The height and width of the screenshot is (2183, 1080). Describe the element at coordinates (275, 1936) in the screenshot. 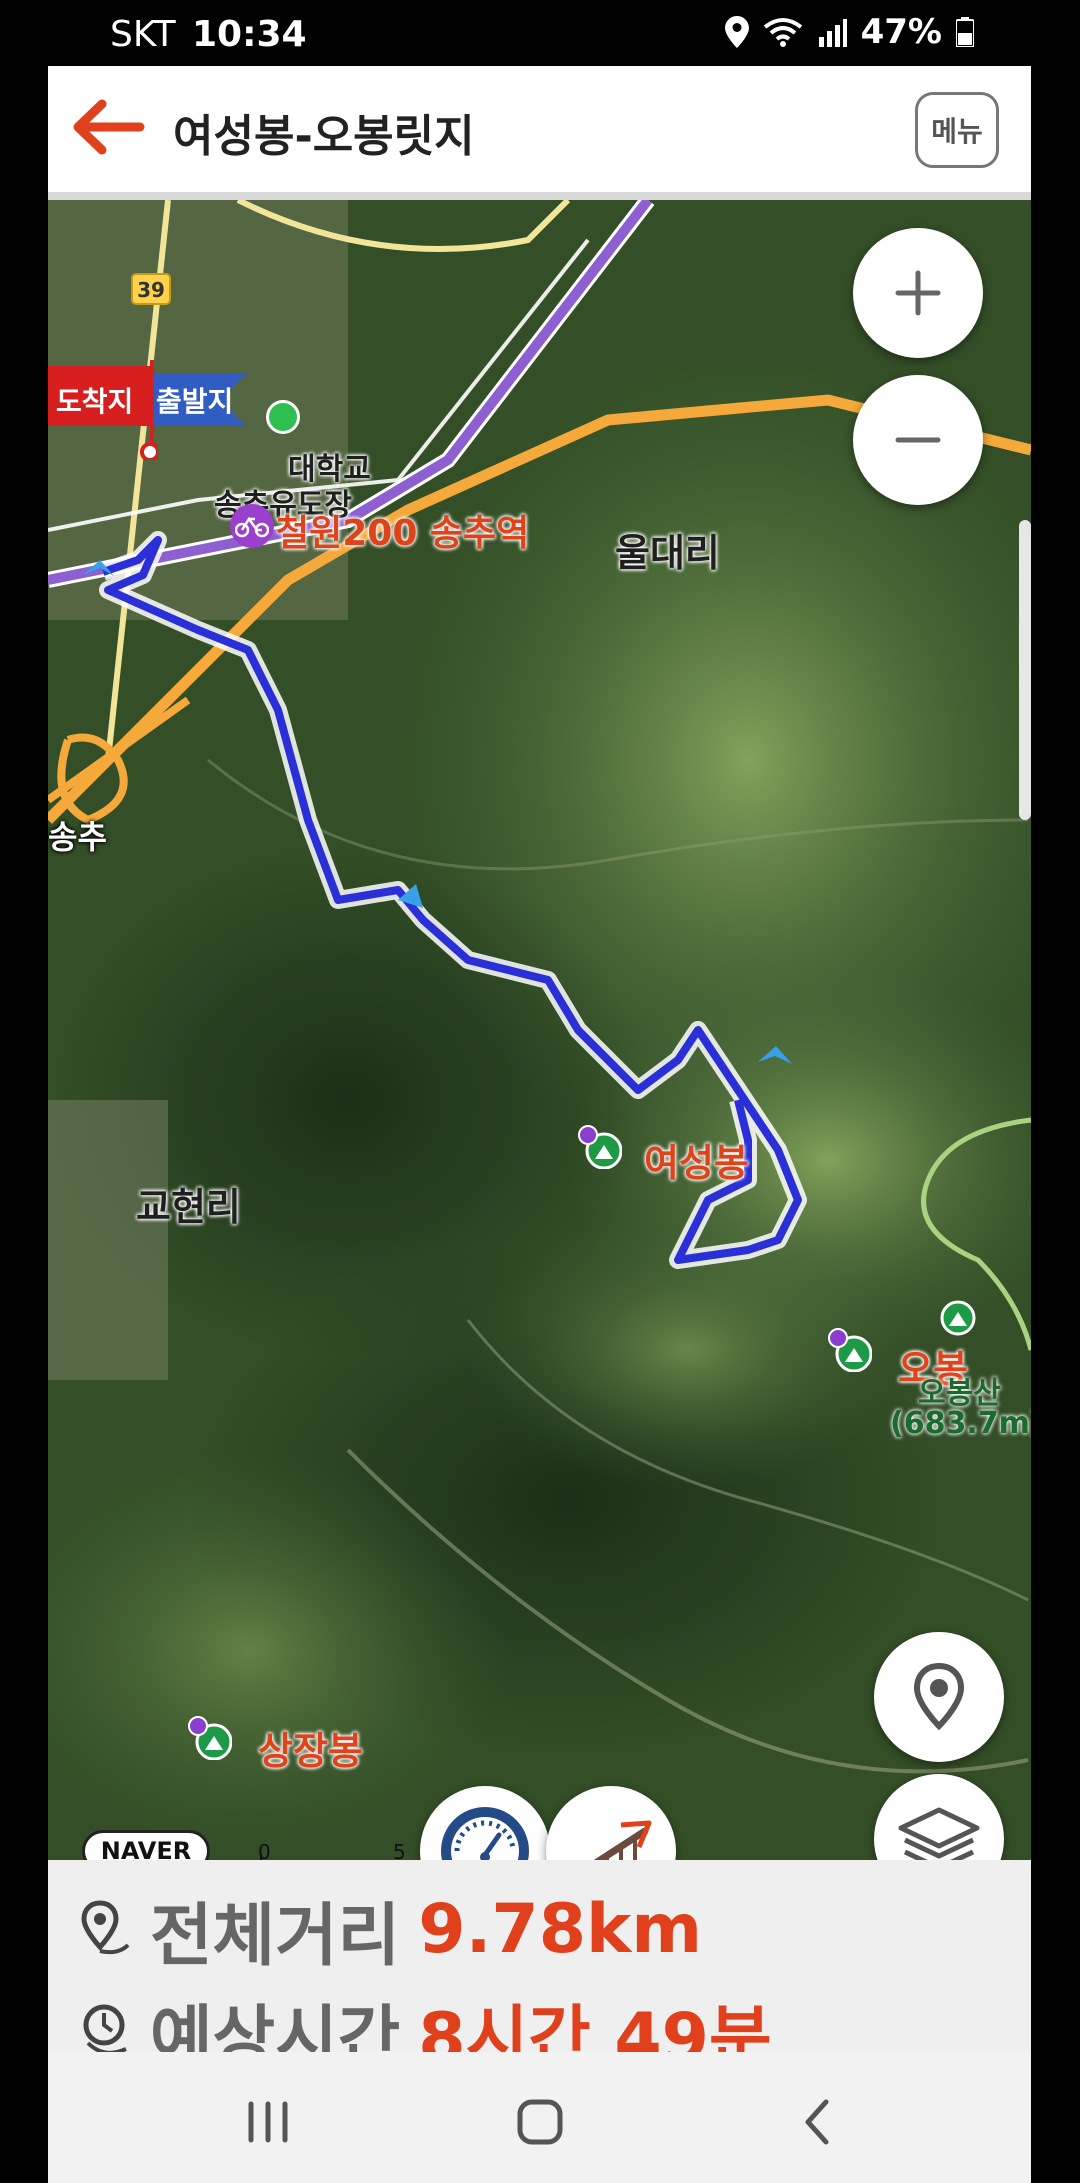

I see `distance-label: 전체거리` at that location.